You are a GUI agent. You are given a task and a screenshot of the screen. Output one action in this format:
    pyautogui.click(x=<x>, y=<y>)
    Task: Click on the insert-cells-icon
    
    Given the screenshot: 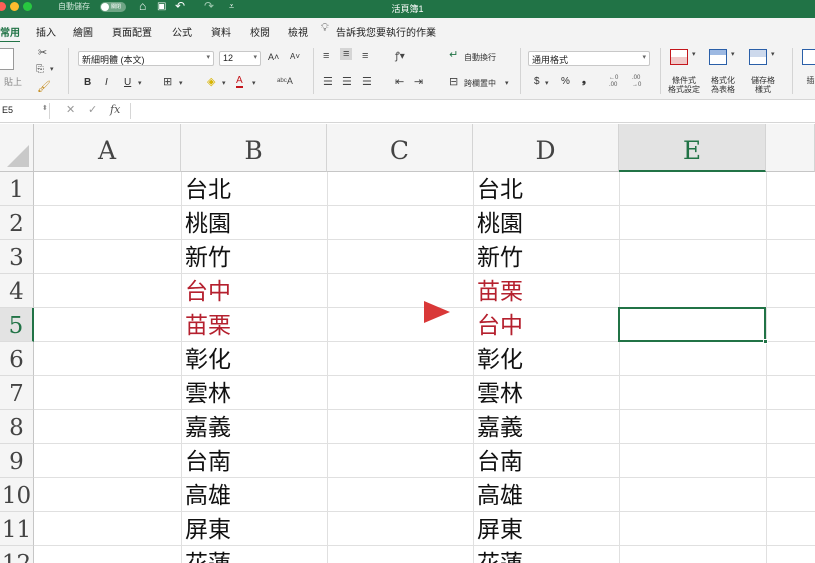 What is the action you would take?
    pyautogui.click(x=808, y=57)
    